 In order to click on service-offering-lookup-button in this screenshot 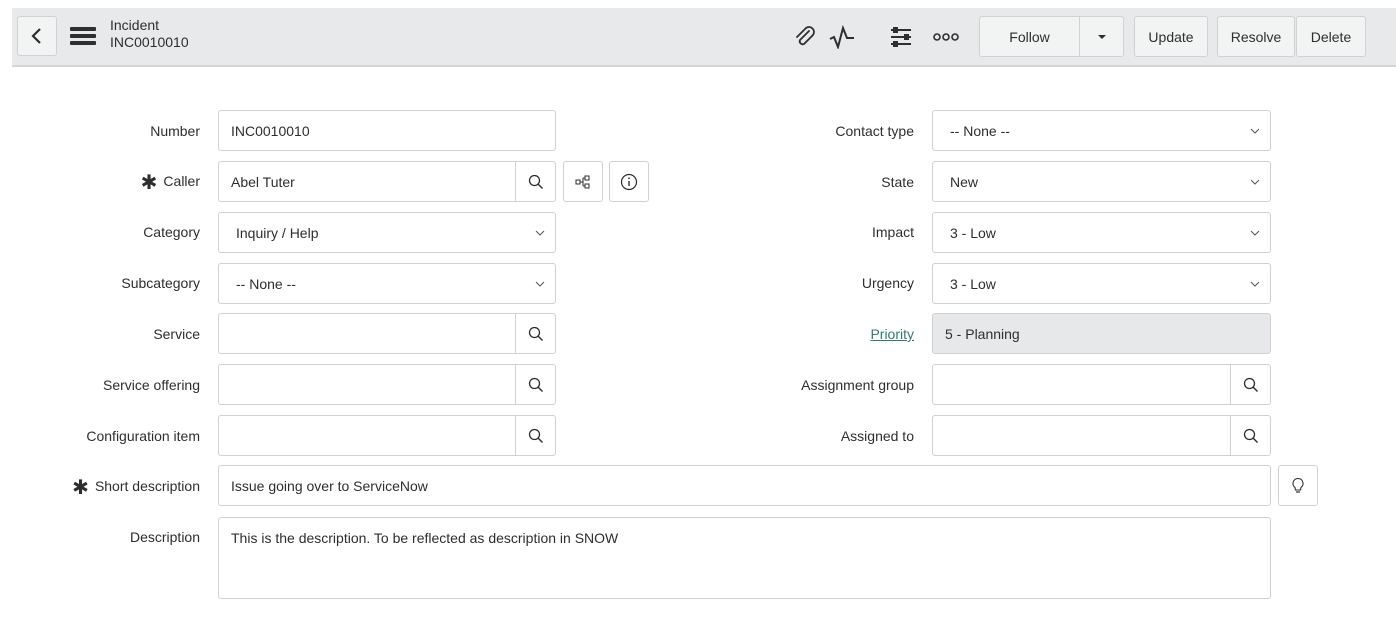, I will do `click(535, 384)`.